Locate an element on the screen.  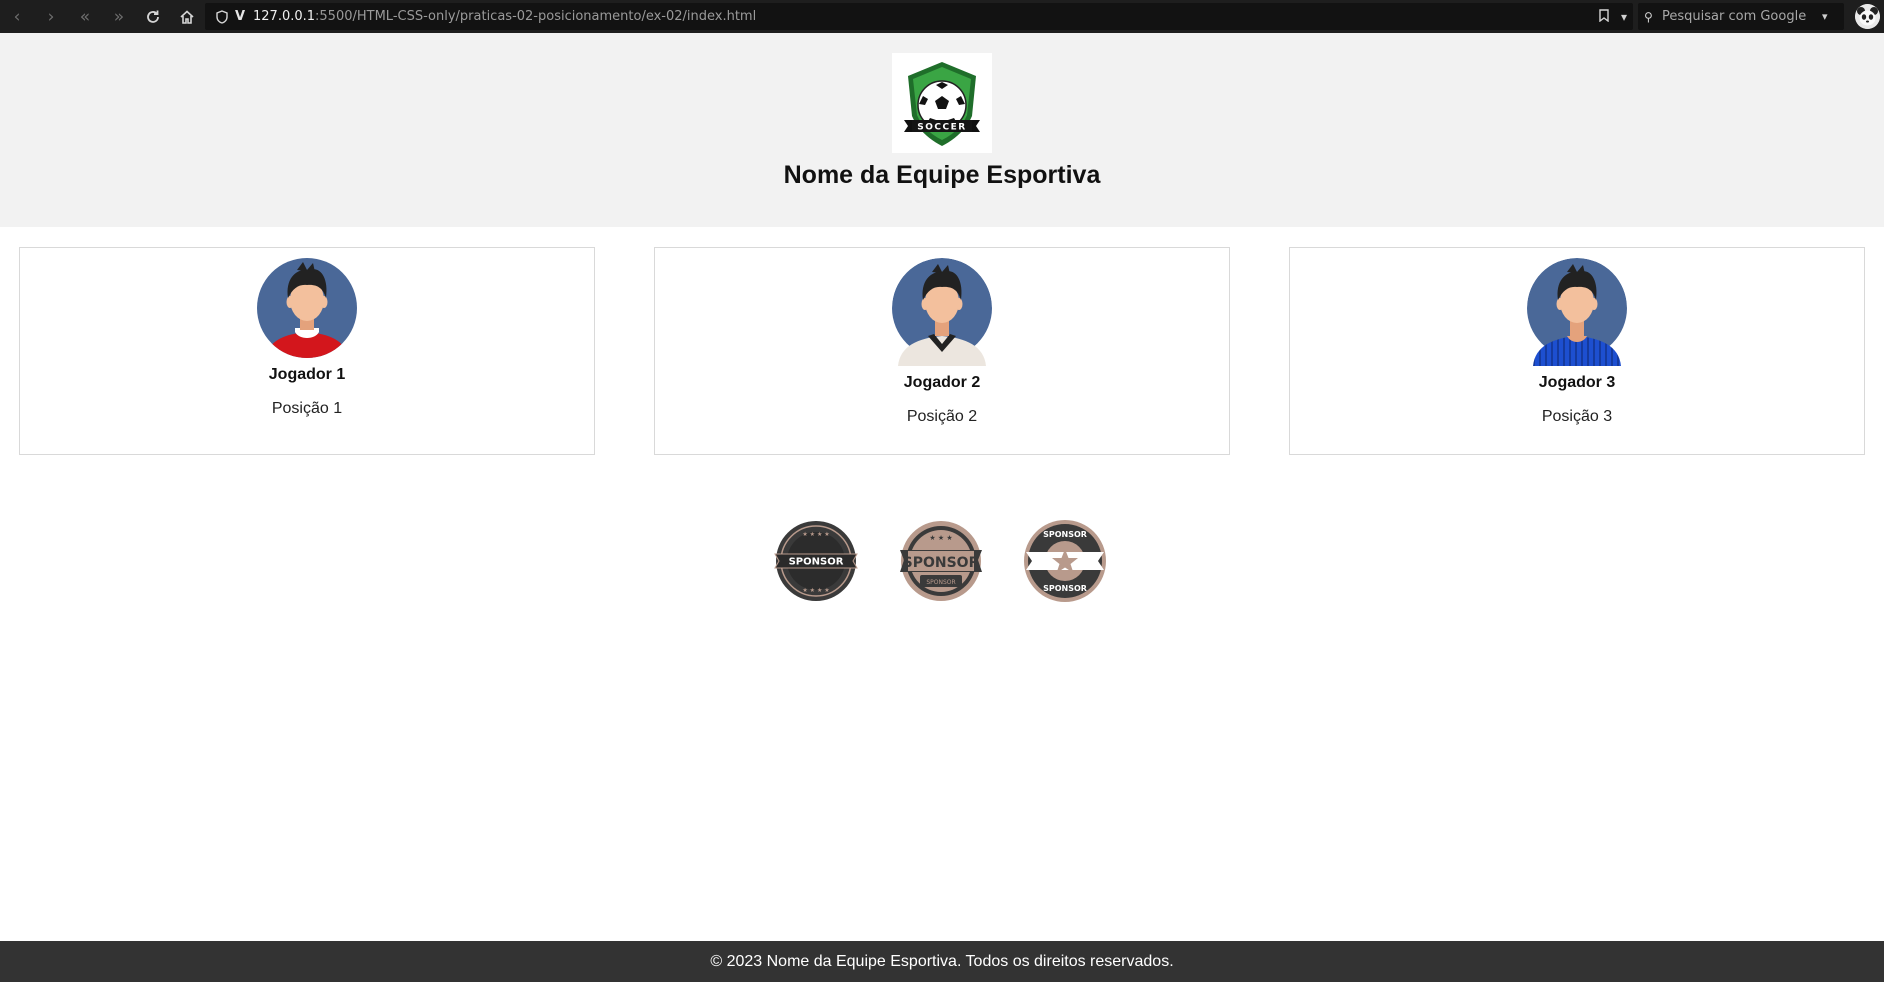
home-icon is located at coordinates (187, 16).